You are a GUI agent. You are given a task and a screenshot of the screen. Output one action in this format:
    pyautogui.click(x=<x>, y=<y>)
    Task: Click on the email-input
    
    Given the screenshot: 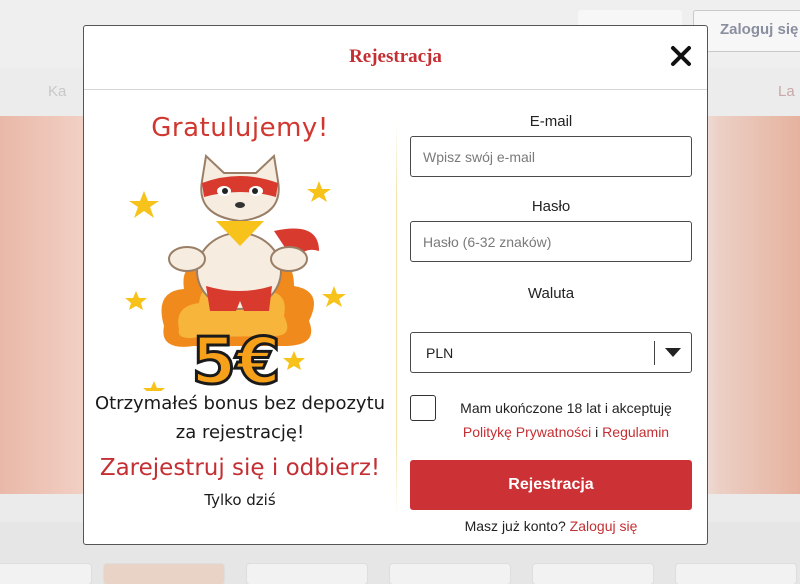 What is the action you would take?
    pyautogui.click(x=551, y=156)
    